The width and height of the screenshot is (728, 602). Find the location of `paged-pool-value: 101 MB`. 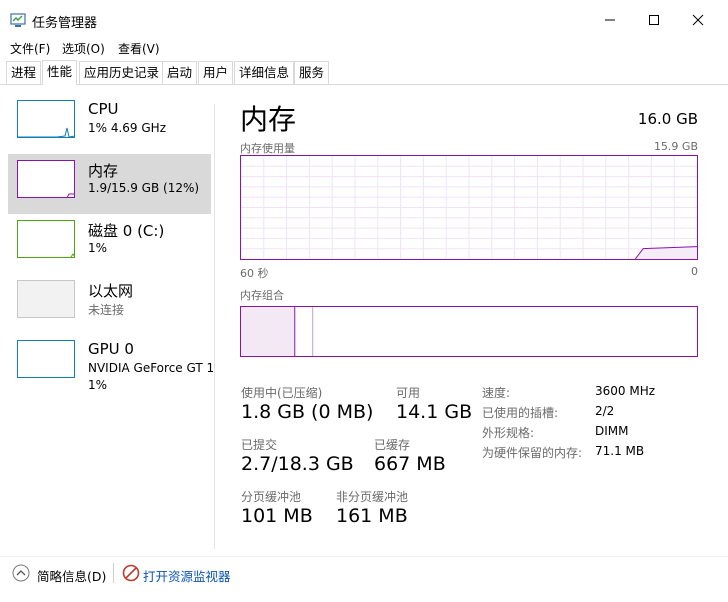

paged-pool-value: 101 MB is located at coordinates (277, 516).